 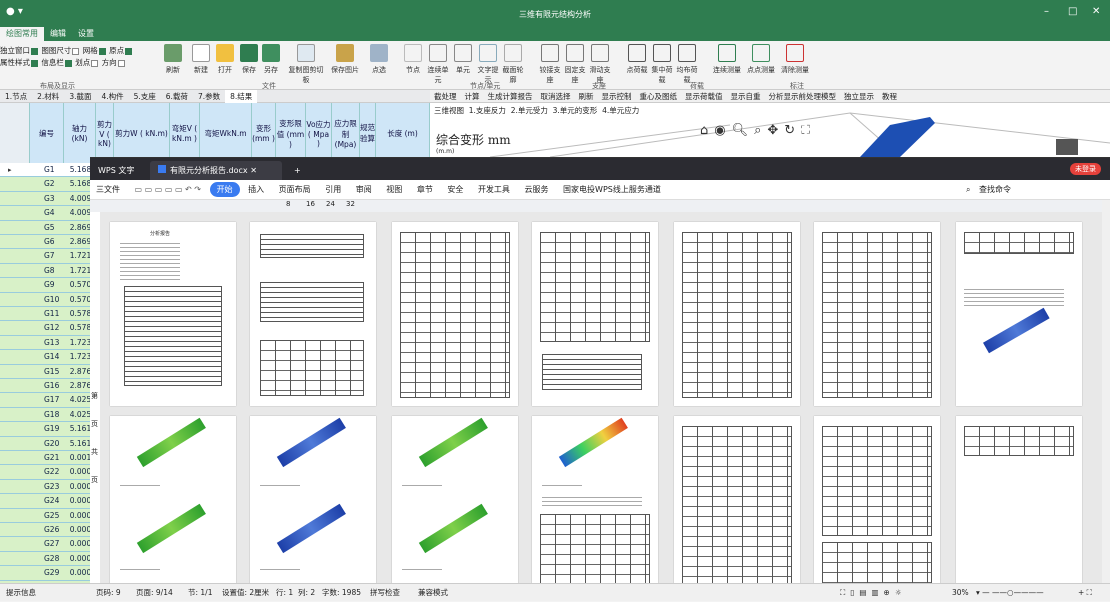 What do you see at coordinates (48, 184) in the screenshot?
I see `table-row: G2 5.168` at bounding box center [48, 184].